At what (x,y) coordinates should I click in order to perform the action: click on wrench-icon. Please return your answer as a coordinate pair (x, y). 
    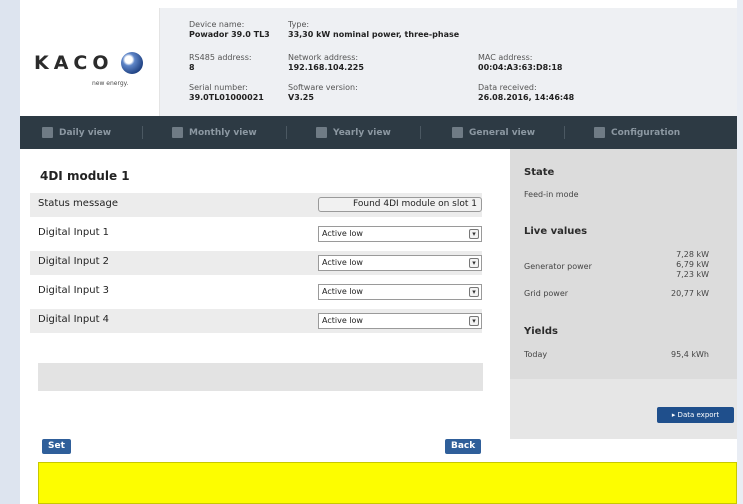
    Looking at the image, I should click on (599, 132).